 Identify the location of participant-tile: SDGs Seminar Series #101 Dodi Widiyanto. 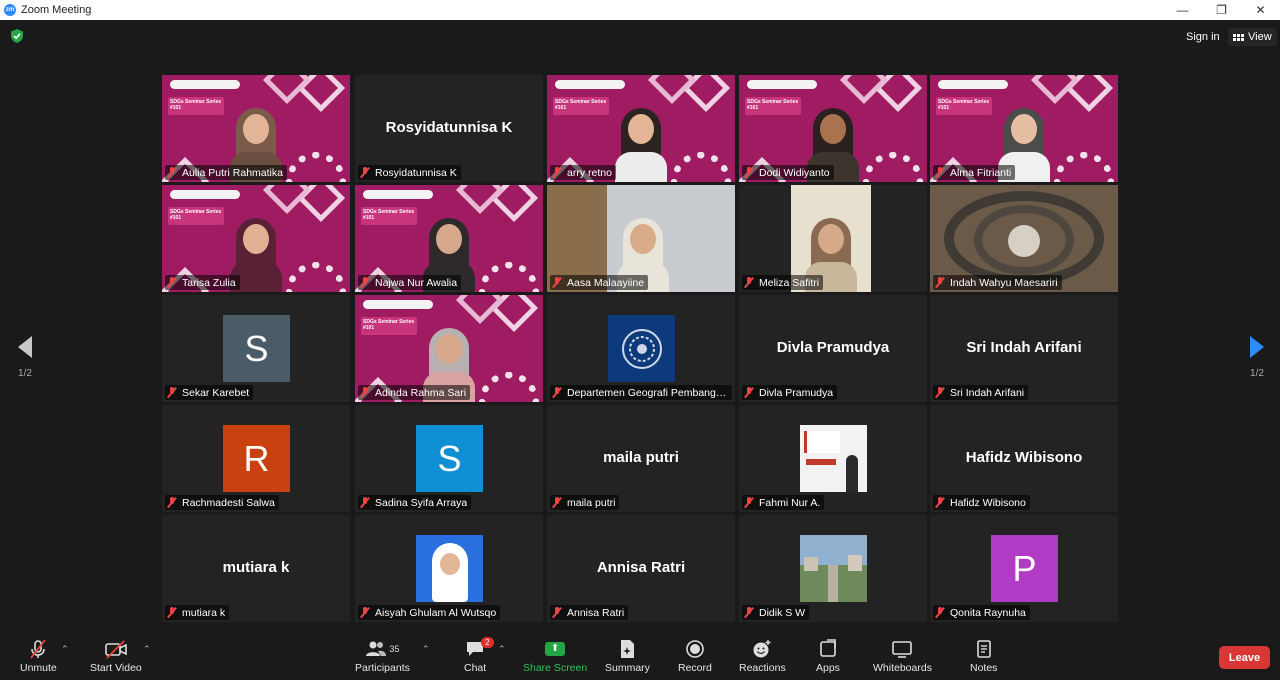
(833, 128).